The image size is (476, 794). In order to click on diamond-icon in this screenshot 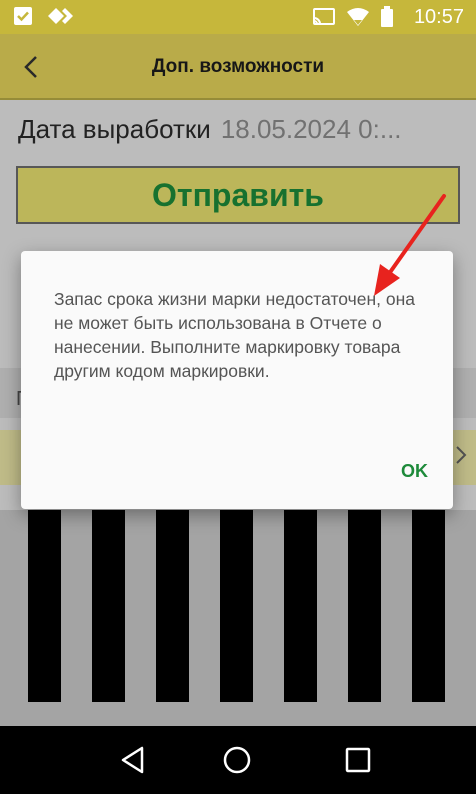, I will do `click(60, 16)`.